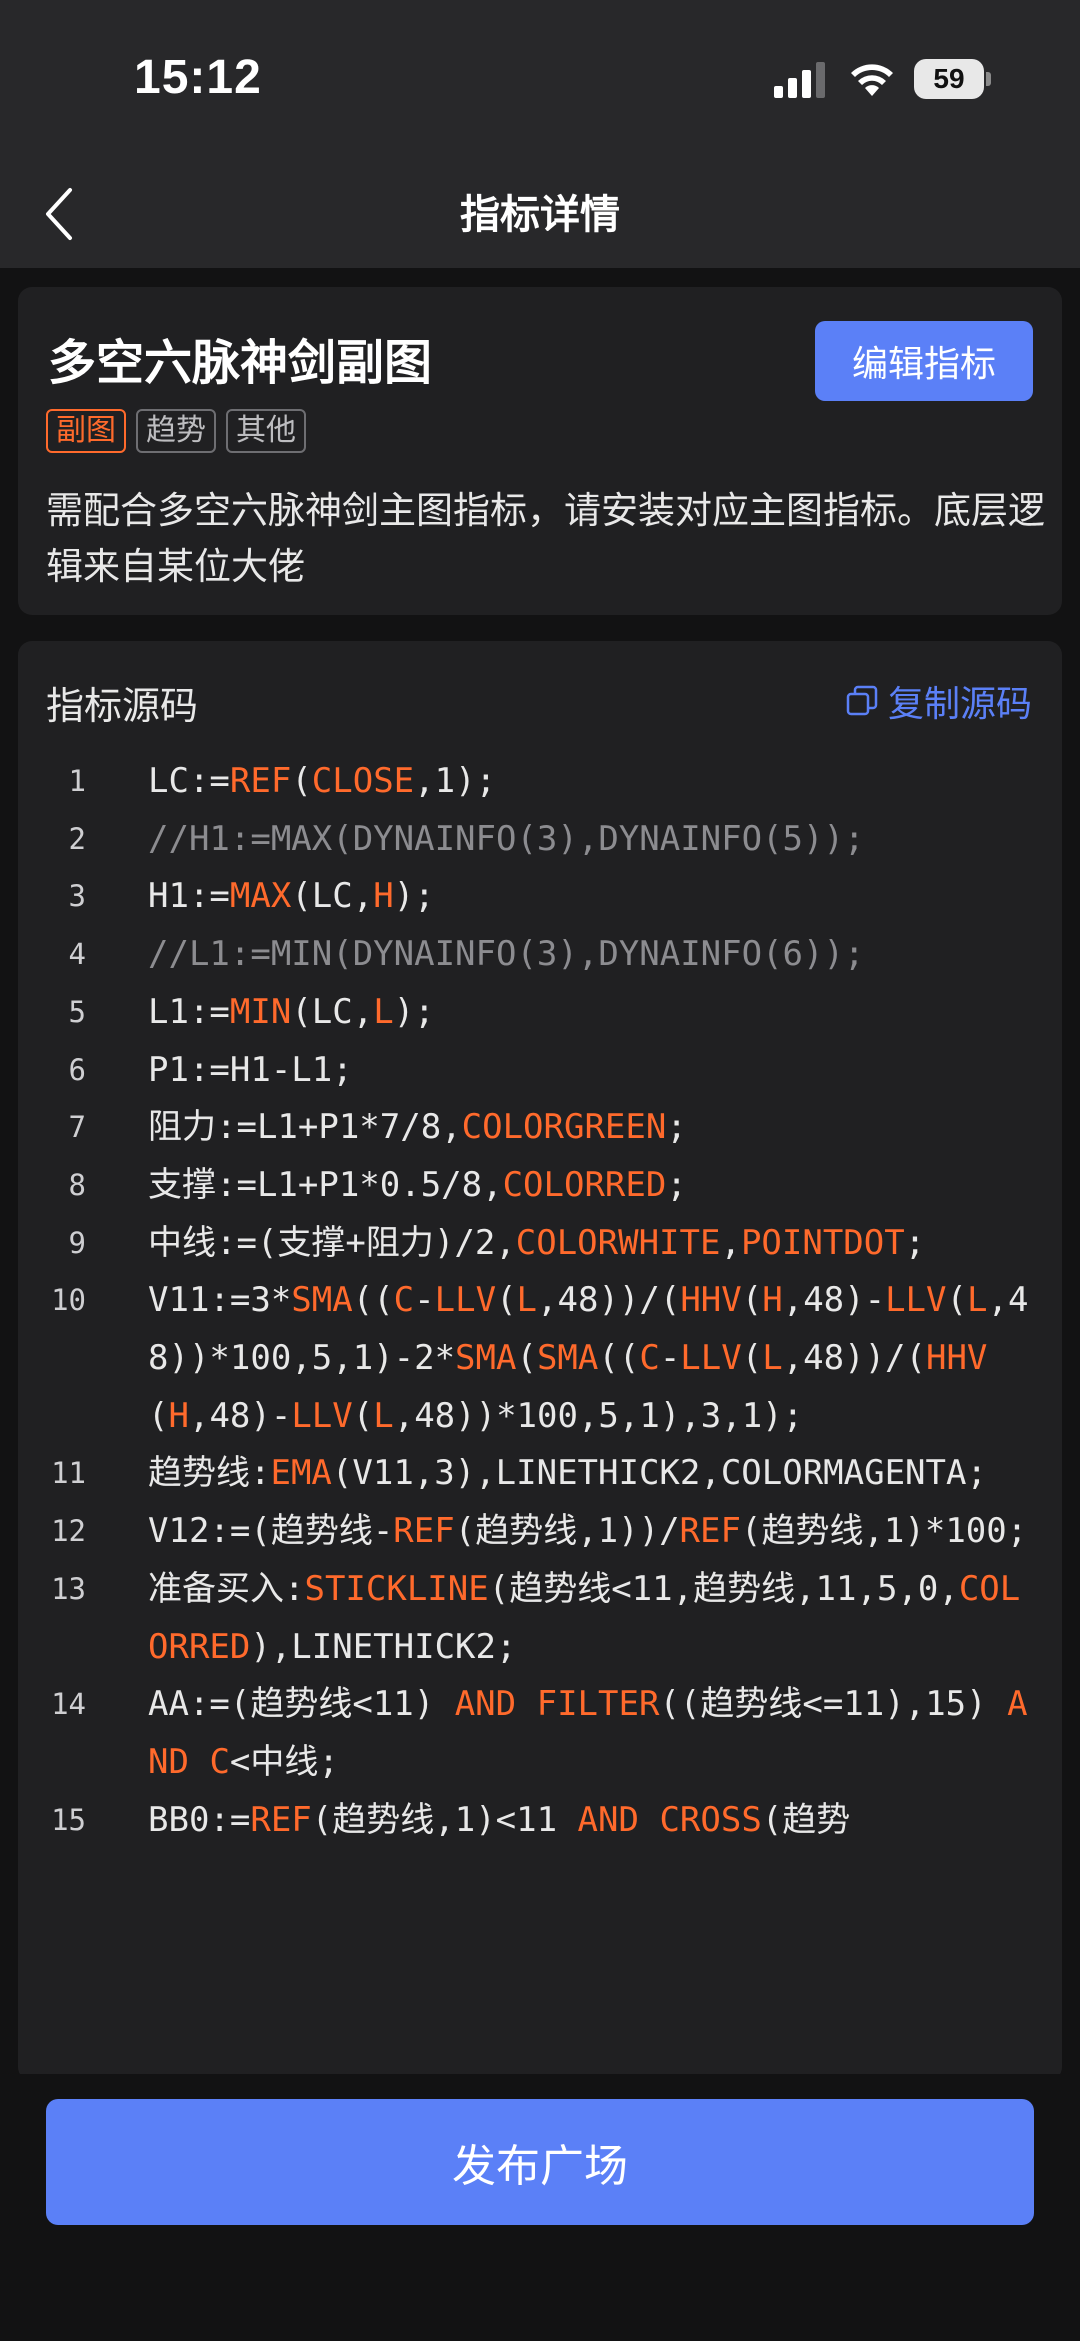 Image resolution: width=1080 pixels, height=2341 pixels. Describe the element at coordinates (949, 79) in the screenshot. I see `battery-level: 59` at that location.